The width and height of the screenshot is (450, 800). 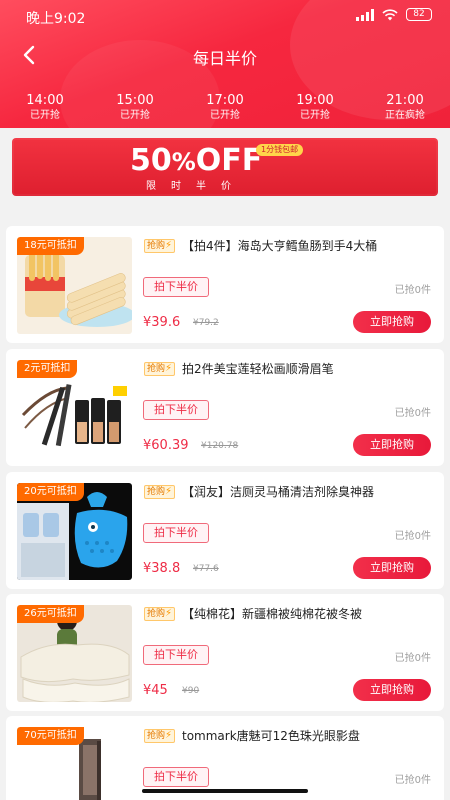 I want to click on product-title: 【纯棉花】新疆棉被纯棉花被冬被, so click(x=272, y=614).